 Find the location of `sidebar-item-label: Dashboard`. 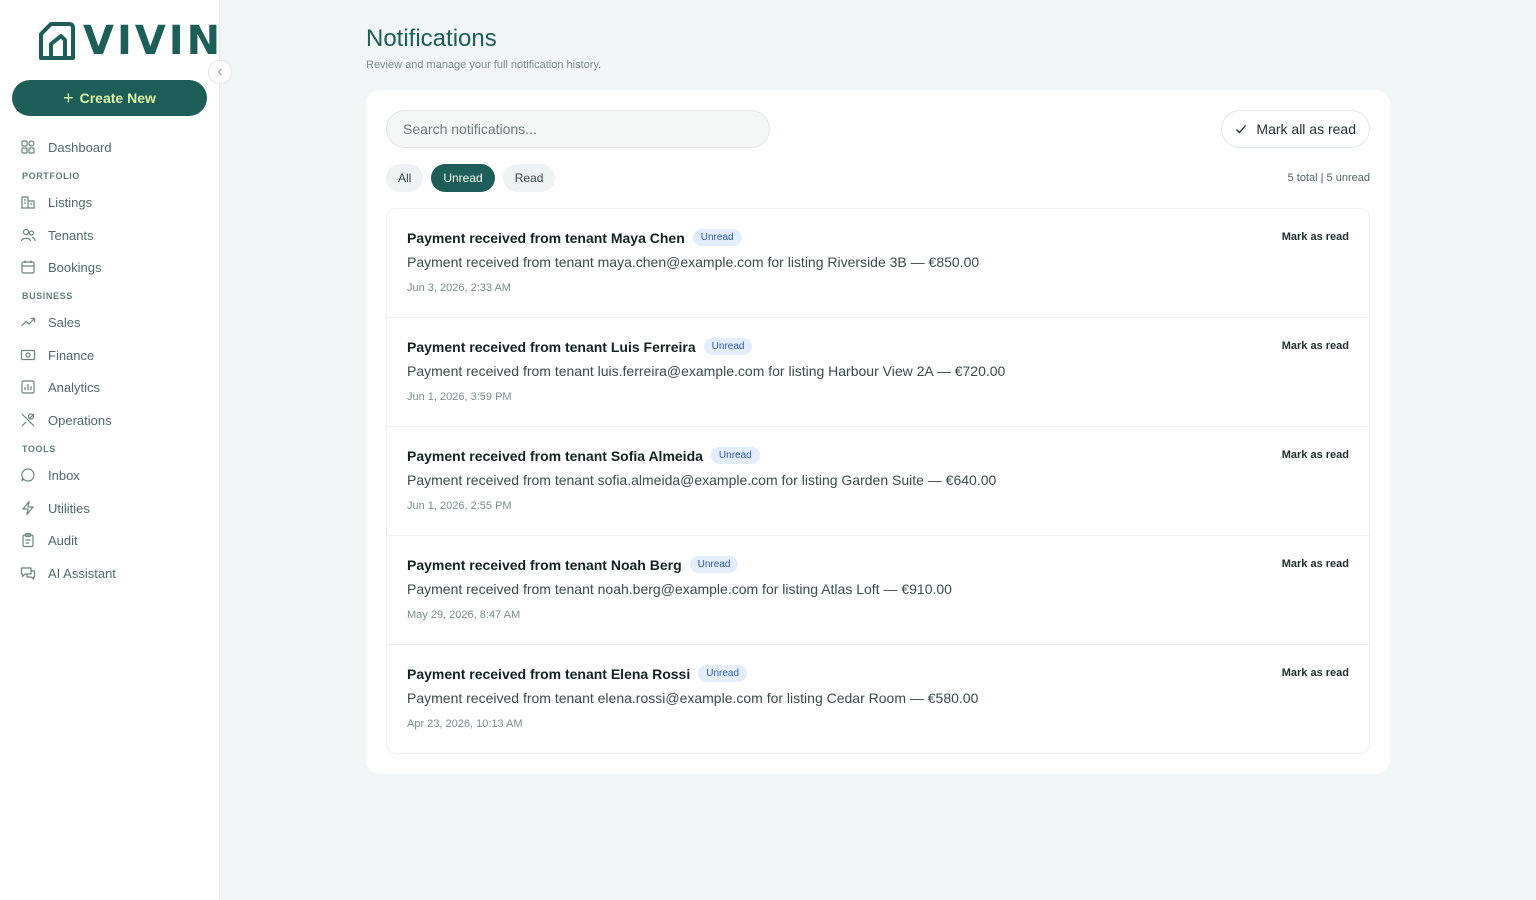

sidebar-item-label: Dashboard is located at coordinates (80, 147).